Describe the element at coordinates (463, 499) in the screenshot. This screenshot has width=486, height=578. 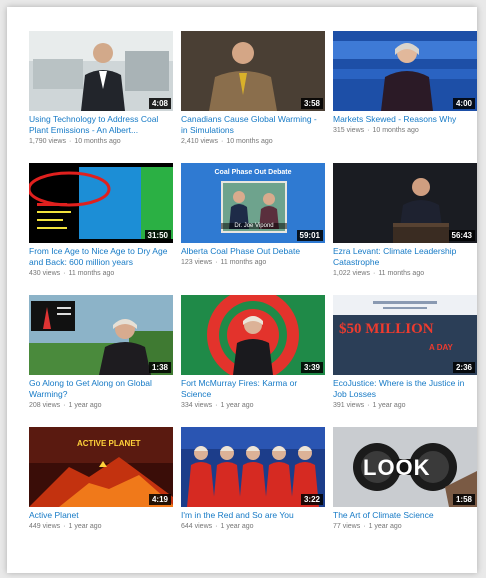
I see `video-duration: 1:58` at that location.